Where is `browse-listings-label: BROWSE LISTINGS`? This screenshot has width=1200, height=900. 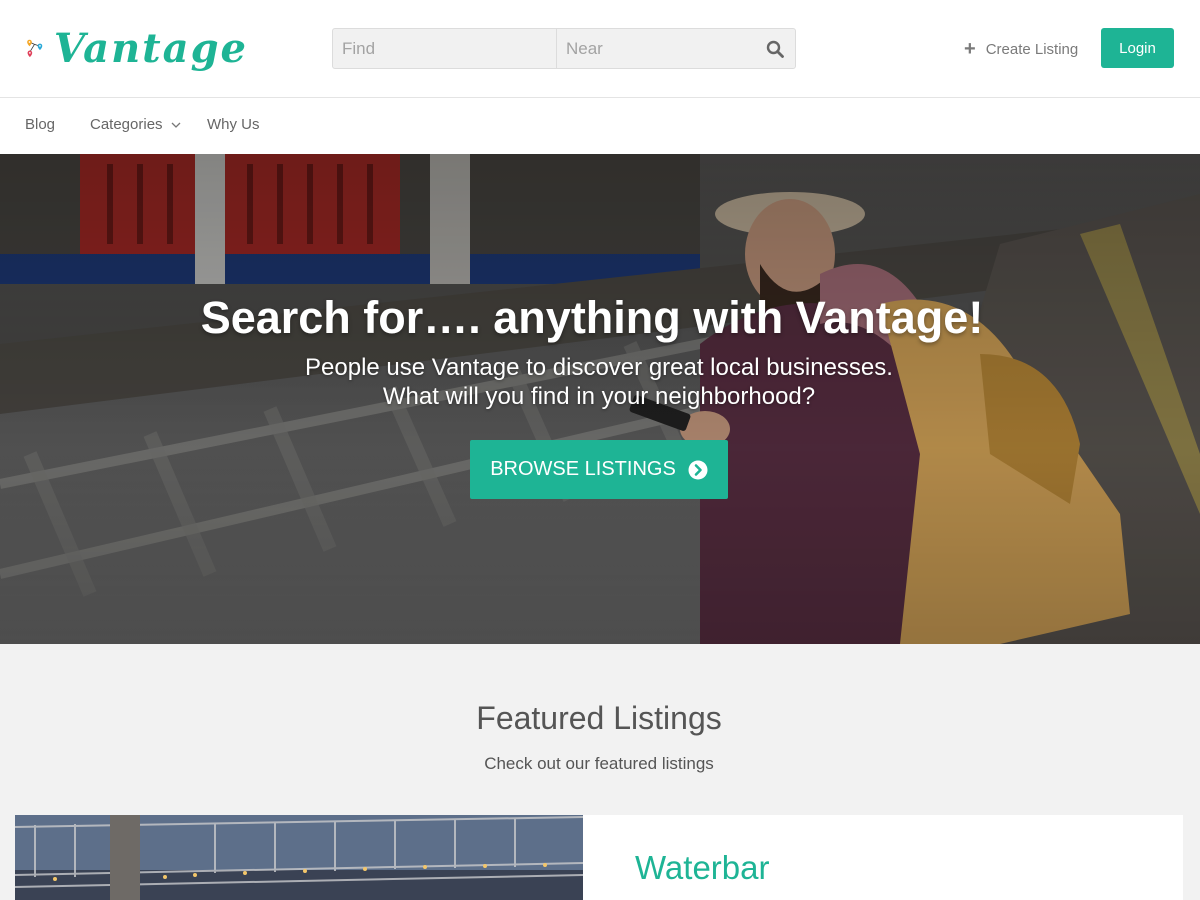 browse-listings-label: BROWSE LISTINGS is located at coordinates (583, 469).